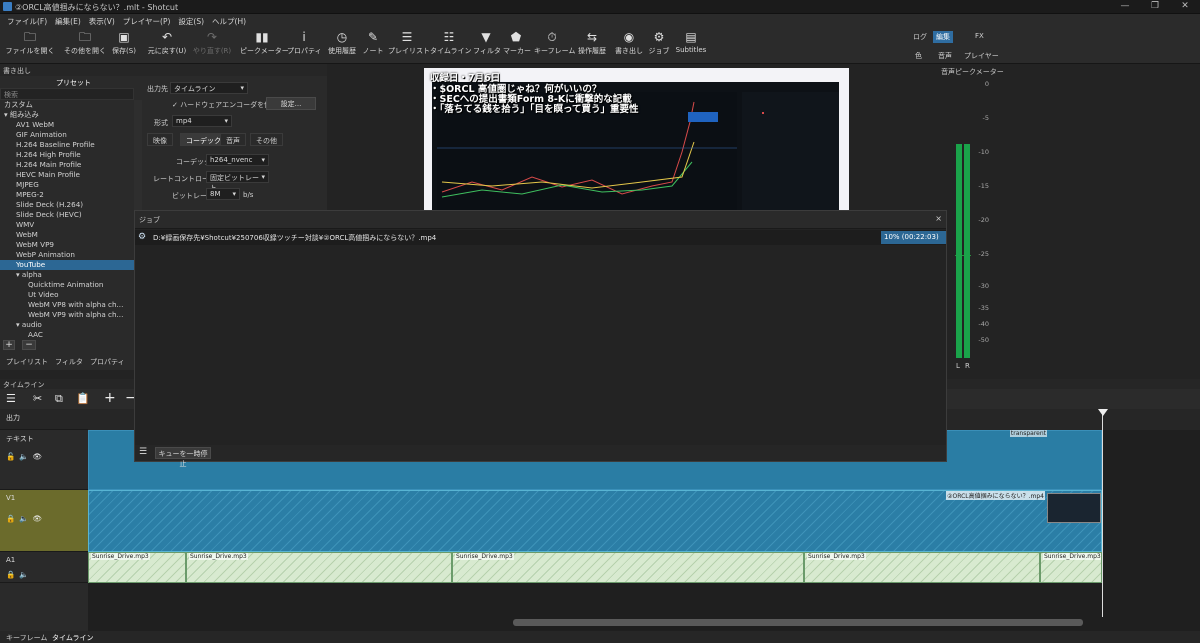  What do you see at coordinates (595, 521) in the screenshot?
I see `video-clip: ②ORCL高値掴みにならない？.mp4` at bounding box center [595, 521].